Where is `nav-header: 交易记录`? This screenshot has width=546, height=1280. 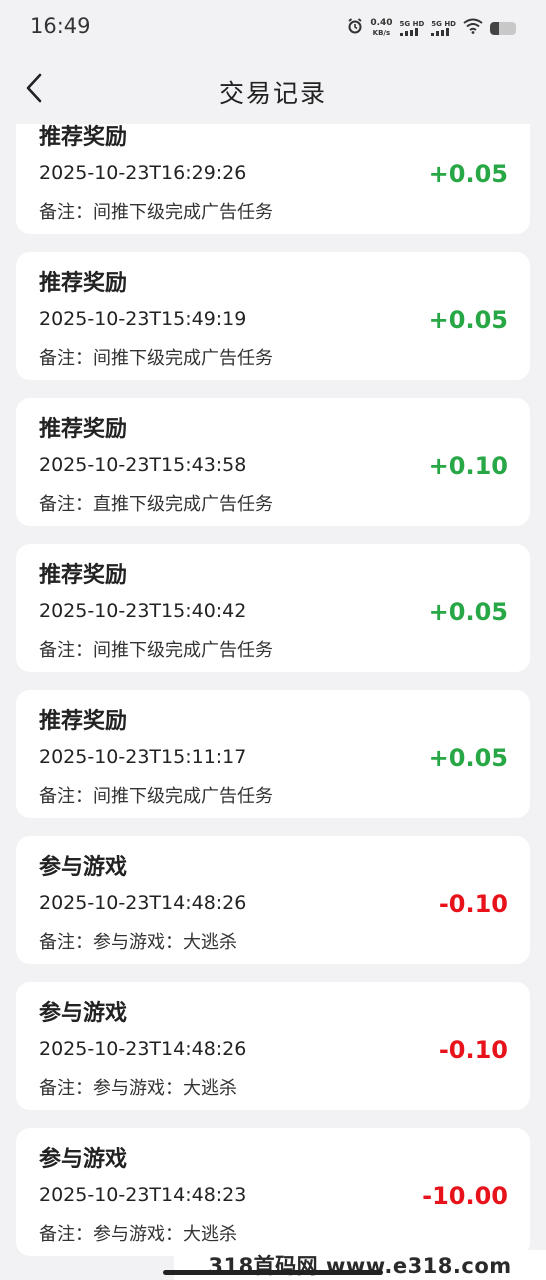 nav-header: 交易记录 is located at coordinates (273, 90).